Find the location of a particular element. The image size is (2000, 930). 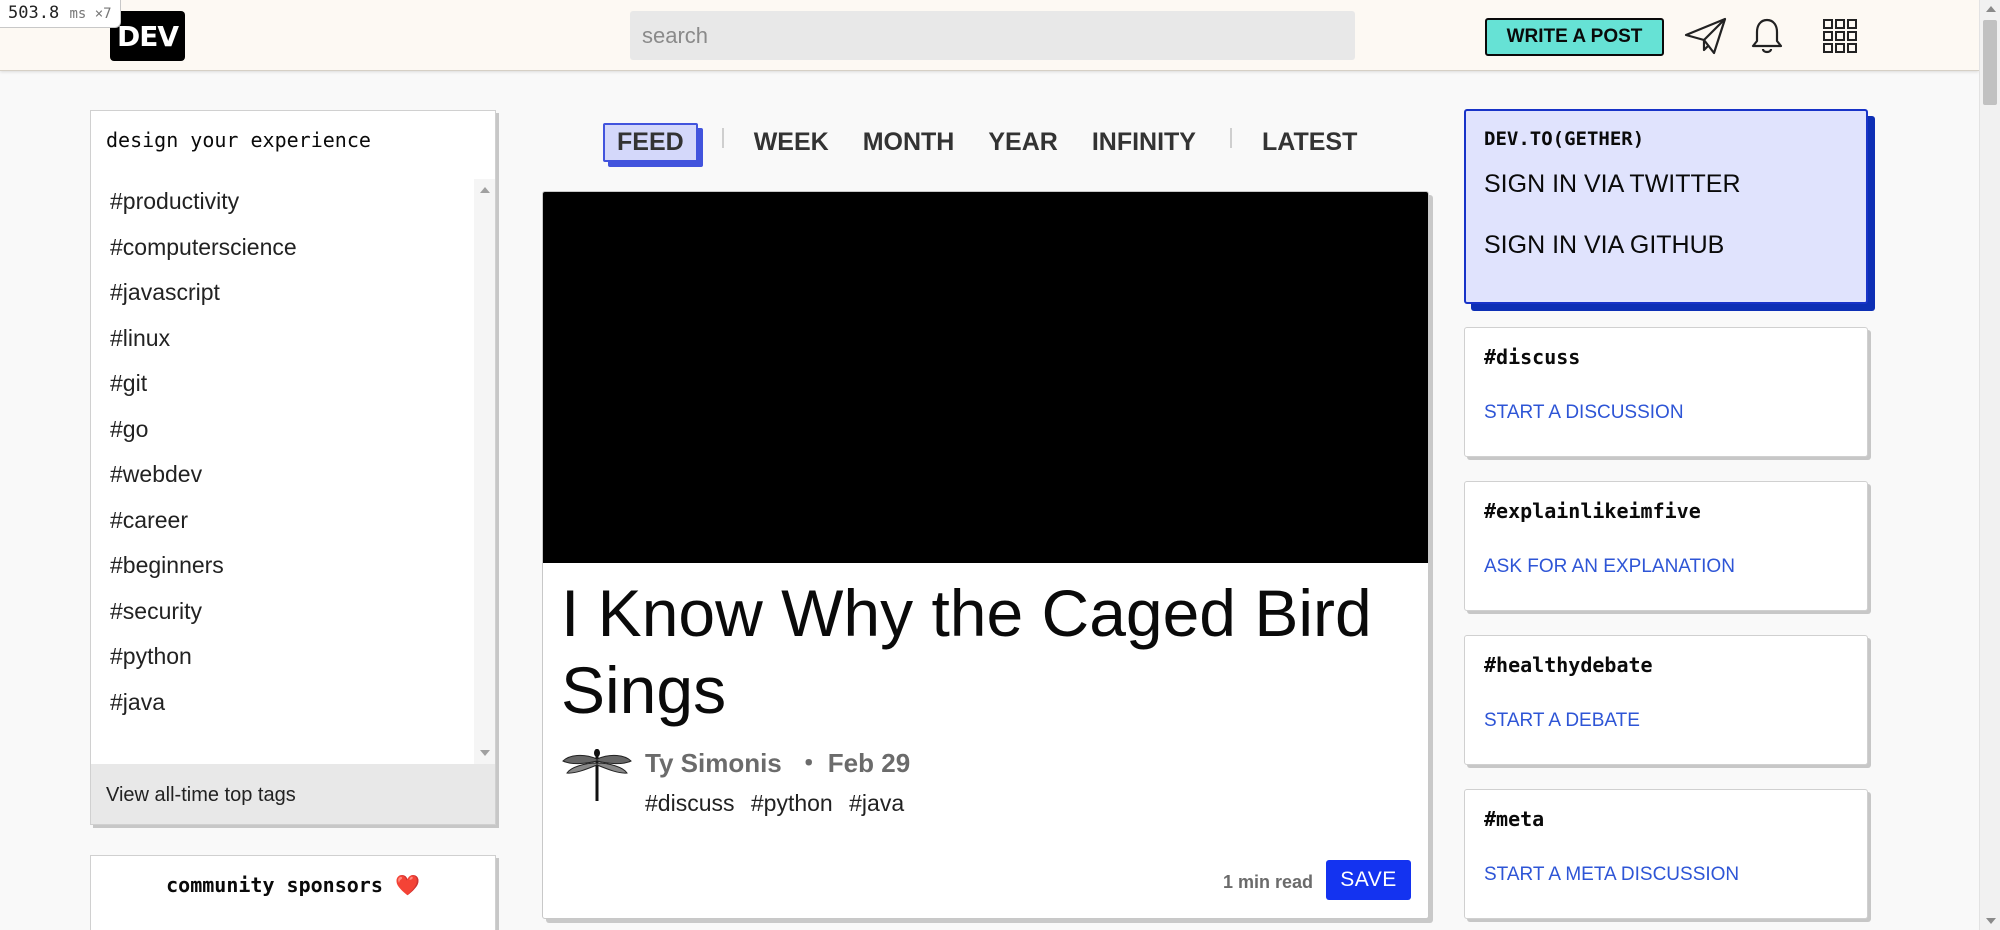

article-tag: #java is located at coordinates (876, 803).